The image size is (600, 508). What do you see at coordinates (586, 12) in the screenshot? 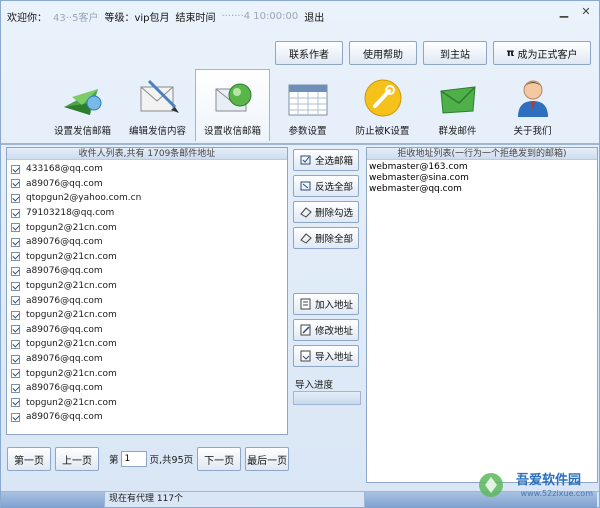
I see `close-icon: ✕` at bounding box center [586, 12].